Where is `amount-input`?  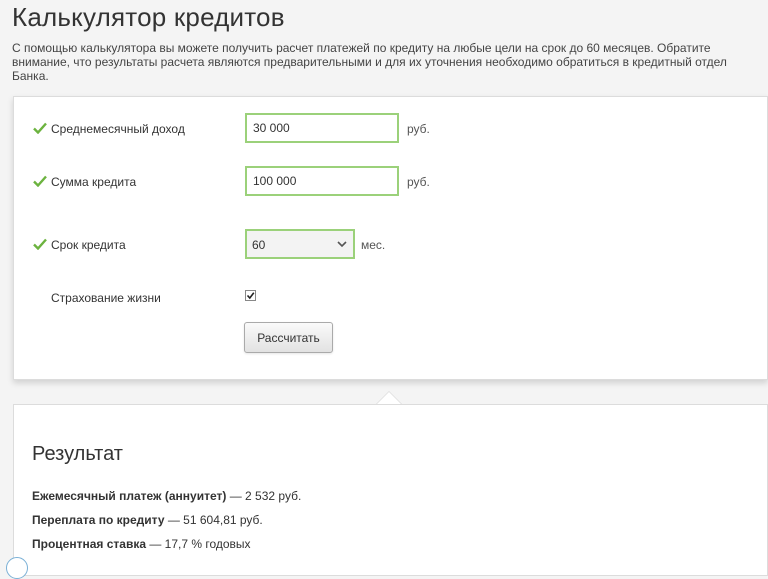 amount-input is located at coordinates (322, 181).